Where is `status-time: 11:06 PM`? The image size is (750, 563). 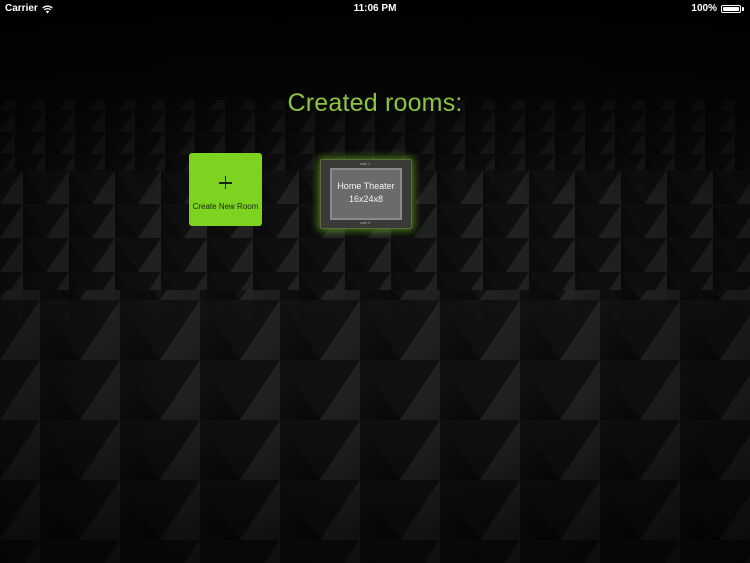 status-time: 11:06 PM is located at coordinates (375, 8).